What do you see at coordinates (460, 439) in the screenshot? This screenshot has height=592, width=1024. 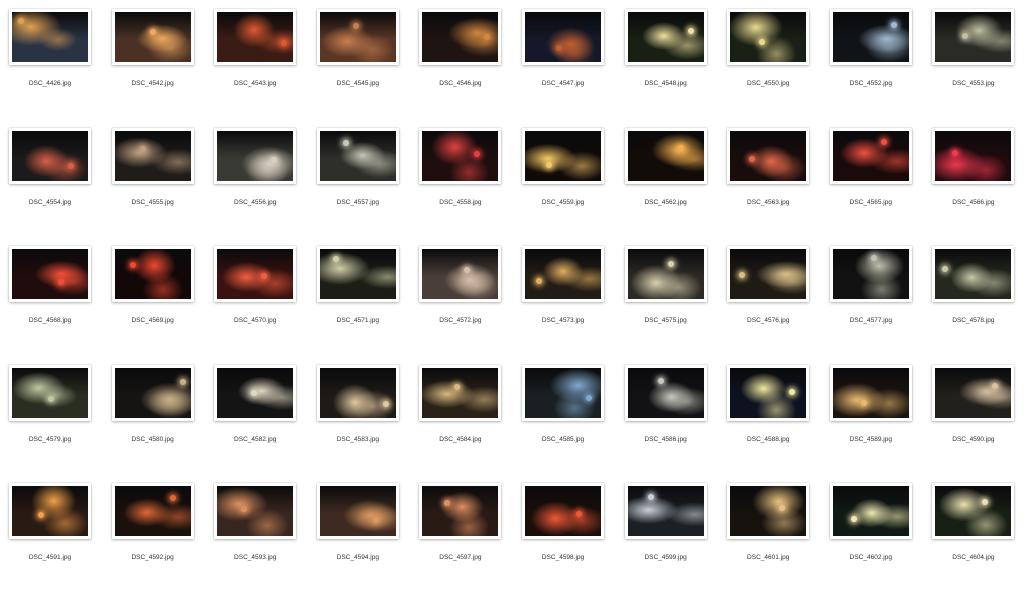 I see `file-name-label: DSC_4584.jpg` at bounding box center [460, 439].